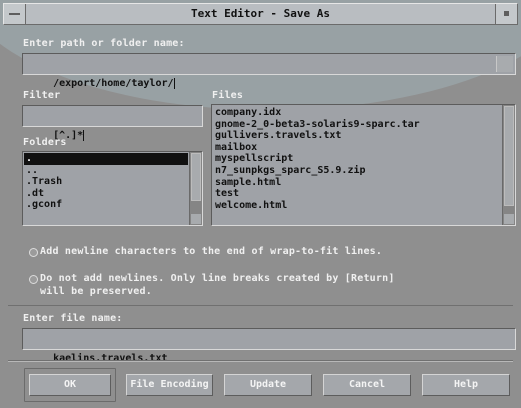 The width and height of the screenshot is (521, 408). I want to click on update-button: Update, so click(268, 385).